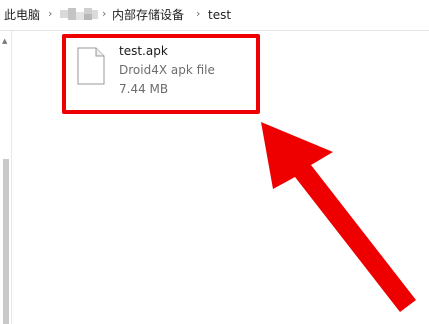  I want to click on scroll-up-icon: ▲, so click(4, 41).